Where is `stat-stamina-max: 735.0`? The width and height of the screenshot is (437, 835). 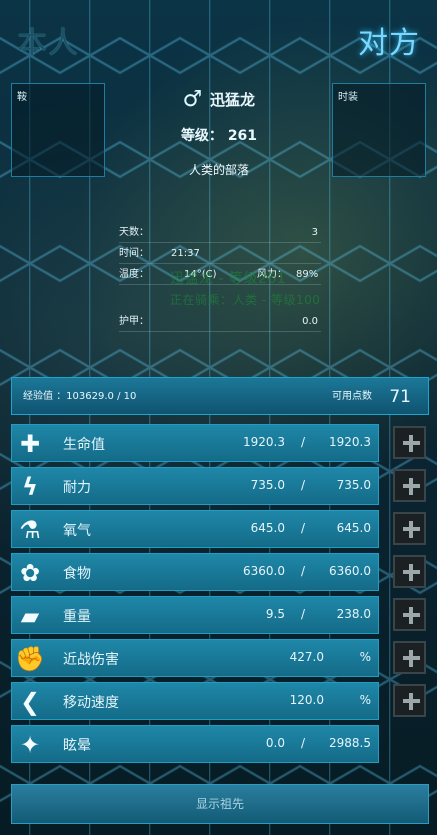 stat-stamina-max: 735.0 is located at coordinates (353, 485).